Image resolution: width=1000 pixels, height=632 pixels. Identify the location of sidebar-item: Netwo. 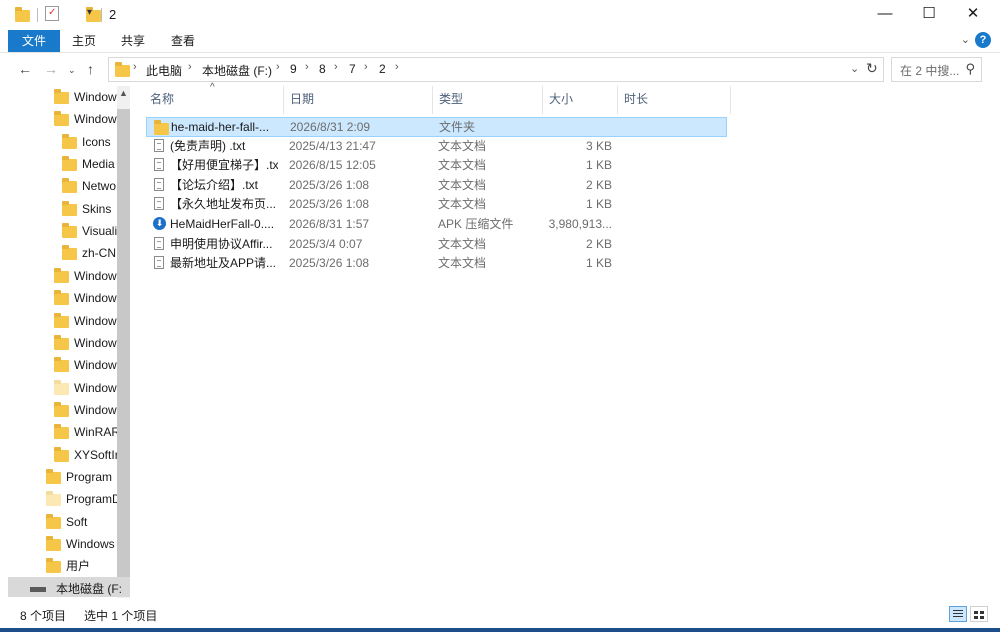
(89, 186).